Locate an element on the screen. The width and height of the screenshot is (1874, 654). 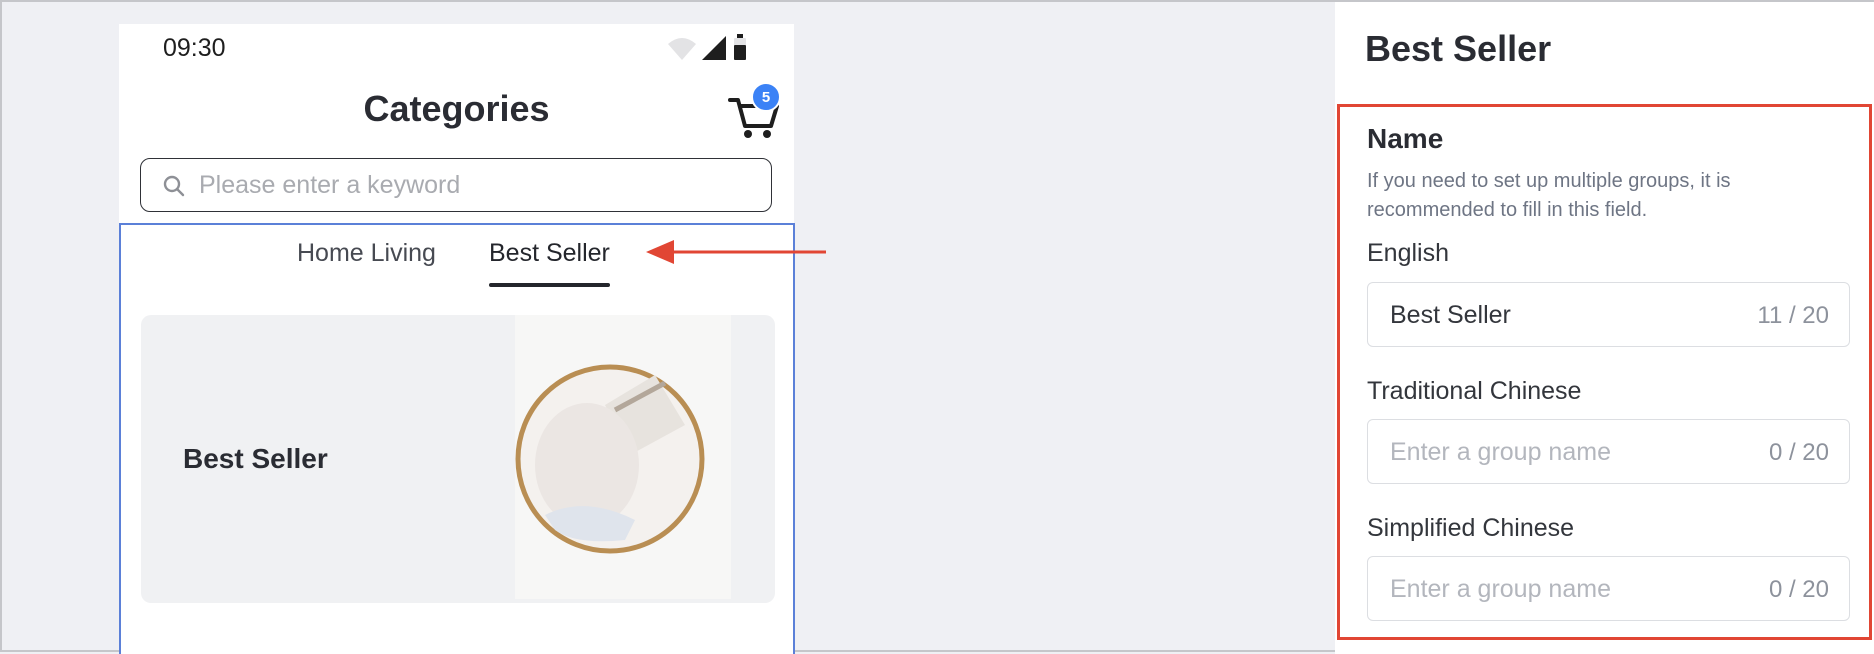
card-image is located at coordinates (623, 457).